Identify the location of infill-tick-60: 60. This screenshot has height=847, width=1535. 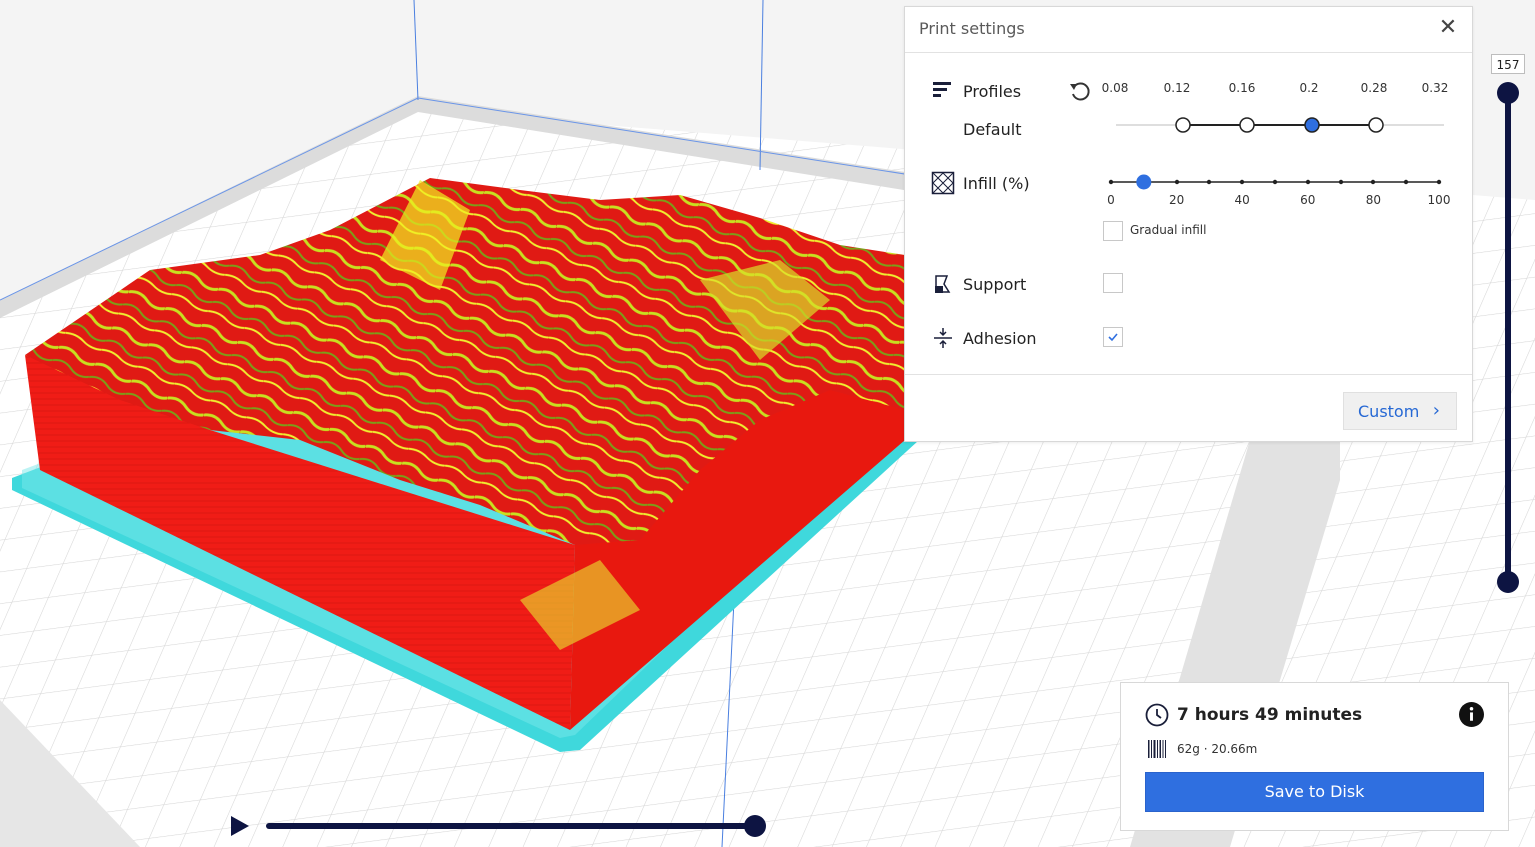
(1308, 200).